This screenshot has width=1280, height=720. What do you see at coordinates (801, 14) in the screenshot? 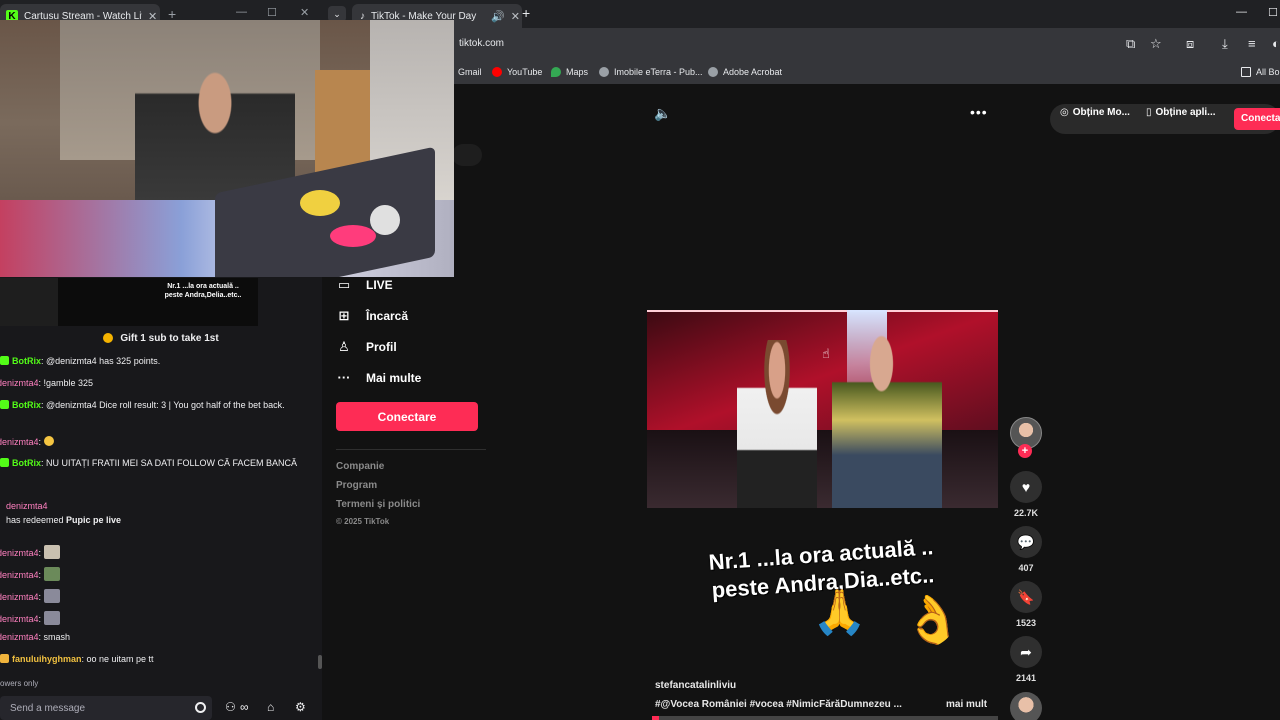
I see `right-tab-bar: ⌄ ♪ TikTok - Make Your Day 🔊 ✕ + — ☐` at bounding box center [801, 14].